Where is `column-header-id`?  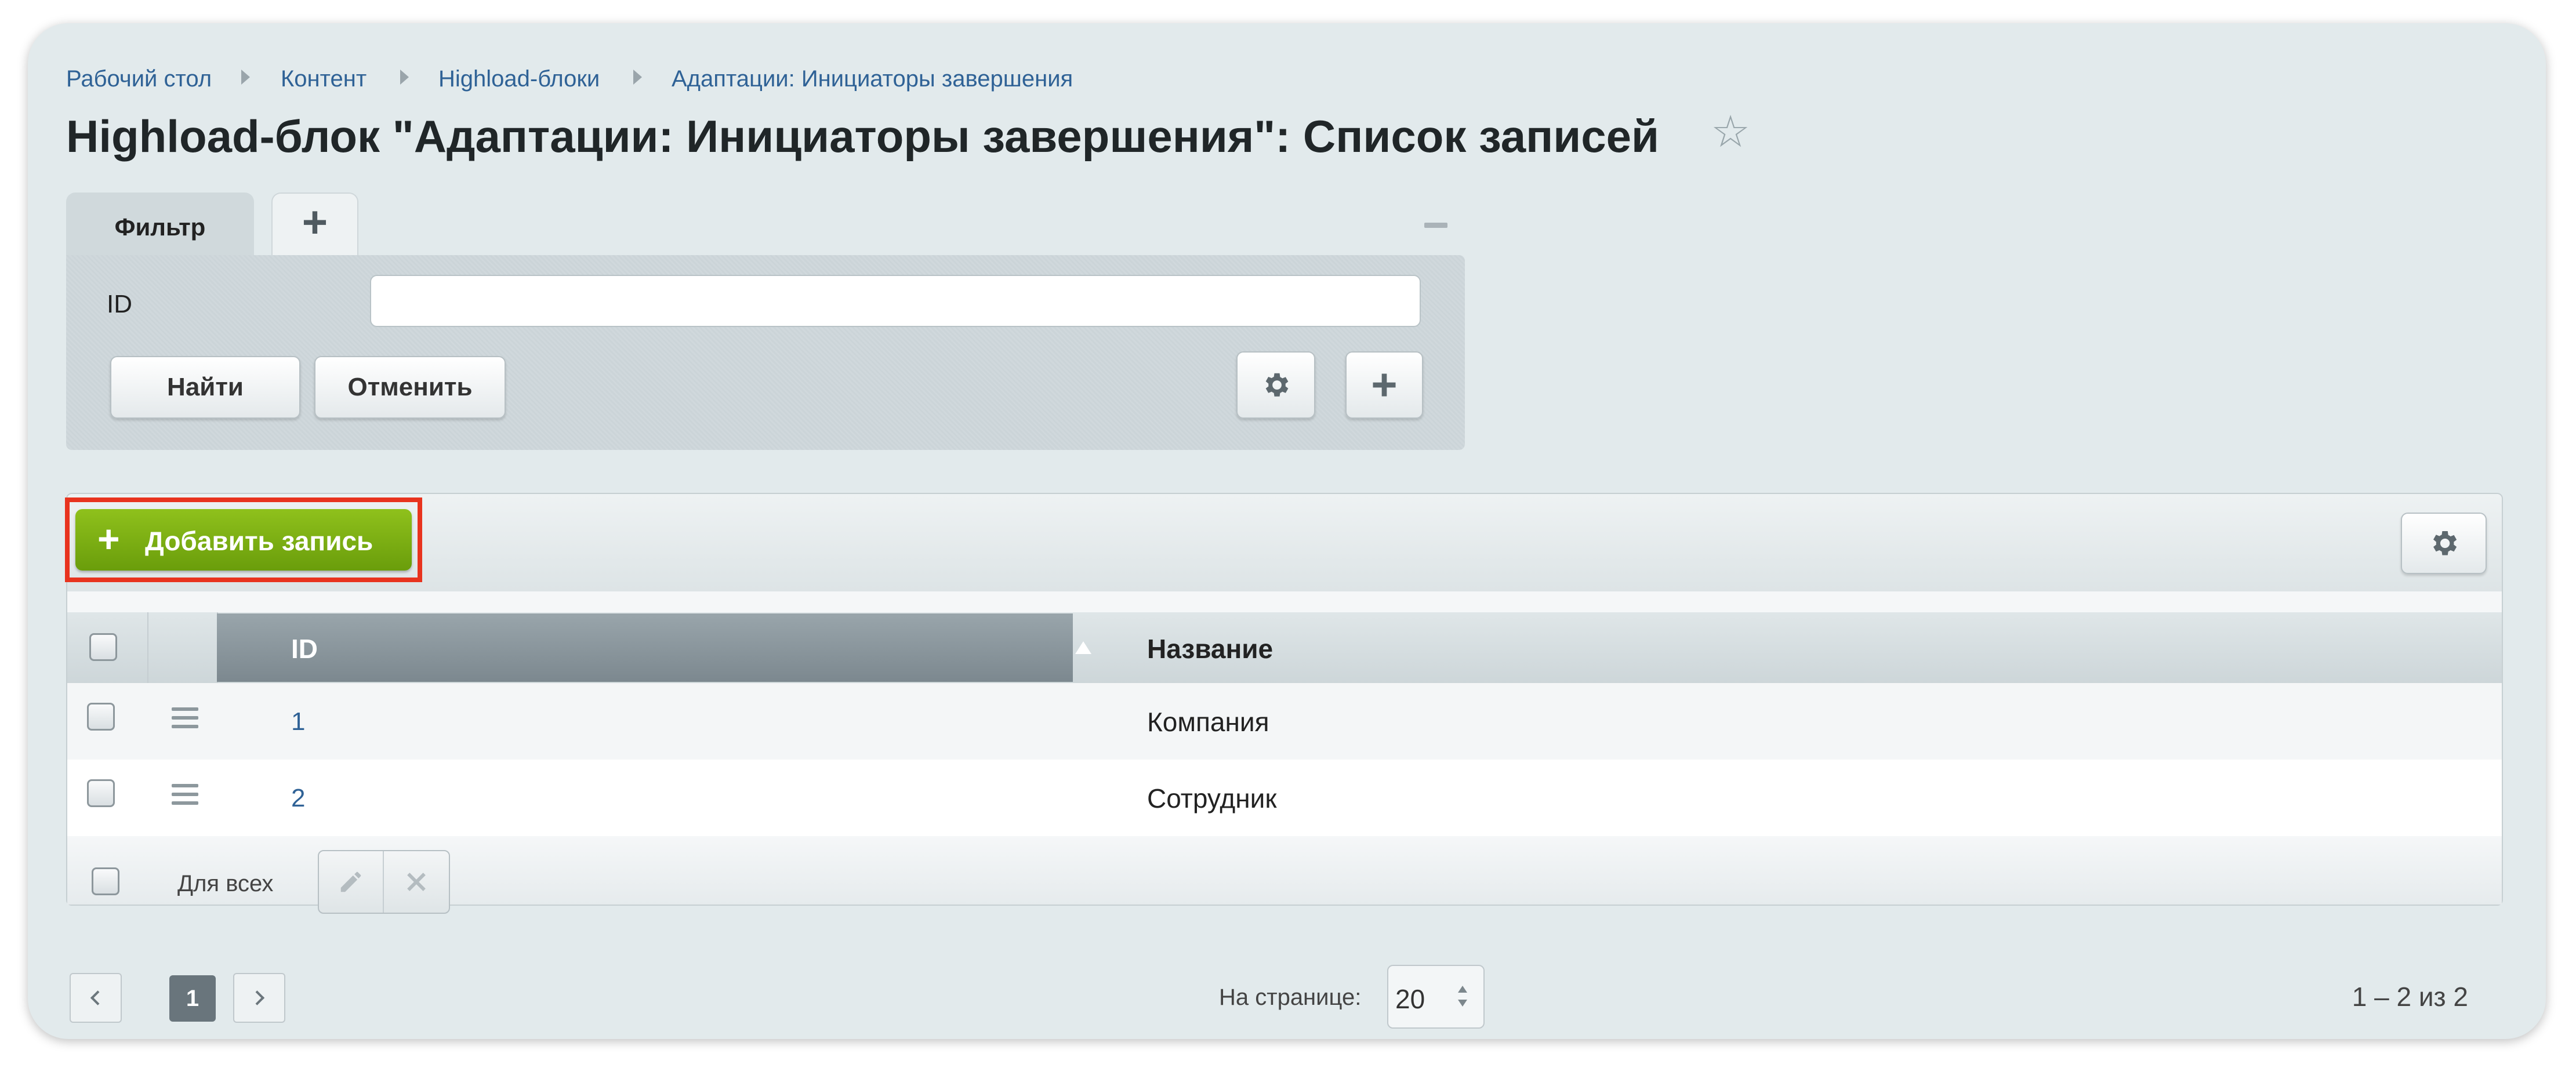
column-header-id is located at coordinates (645, 648).